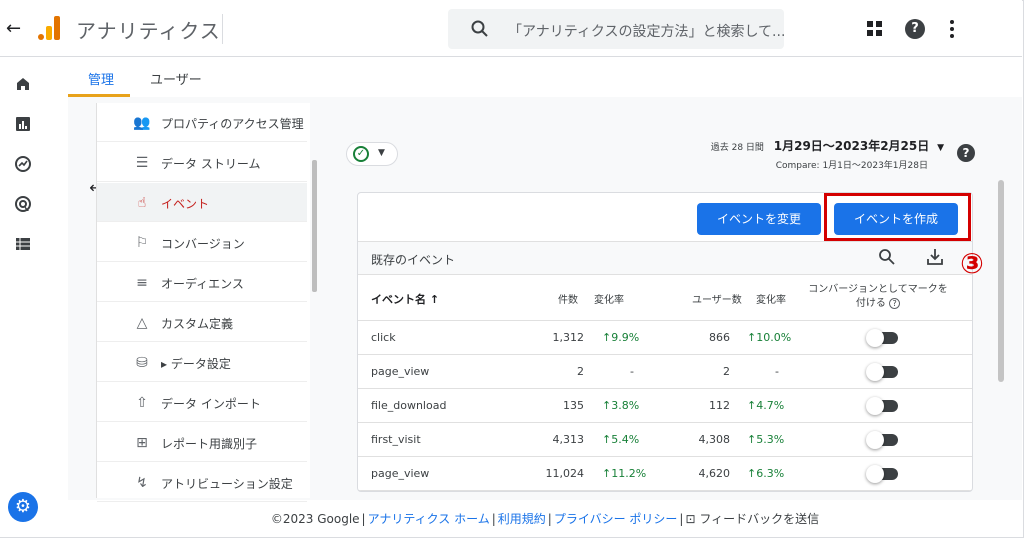  I want to click on column-header-users: ユーザー数, so click(717, 298).